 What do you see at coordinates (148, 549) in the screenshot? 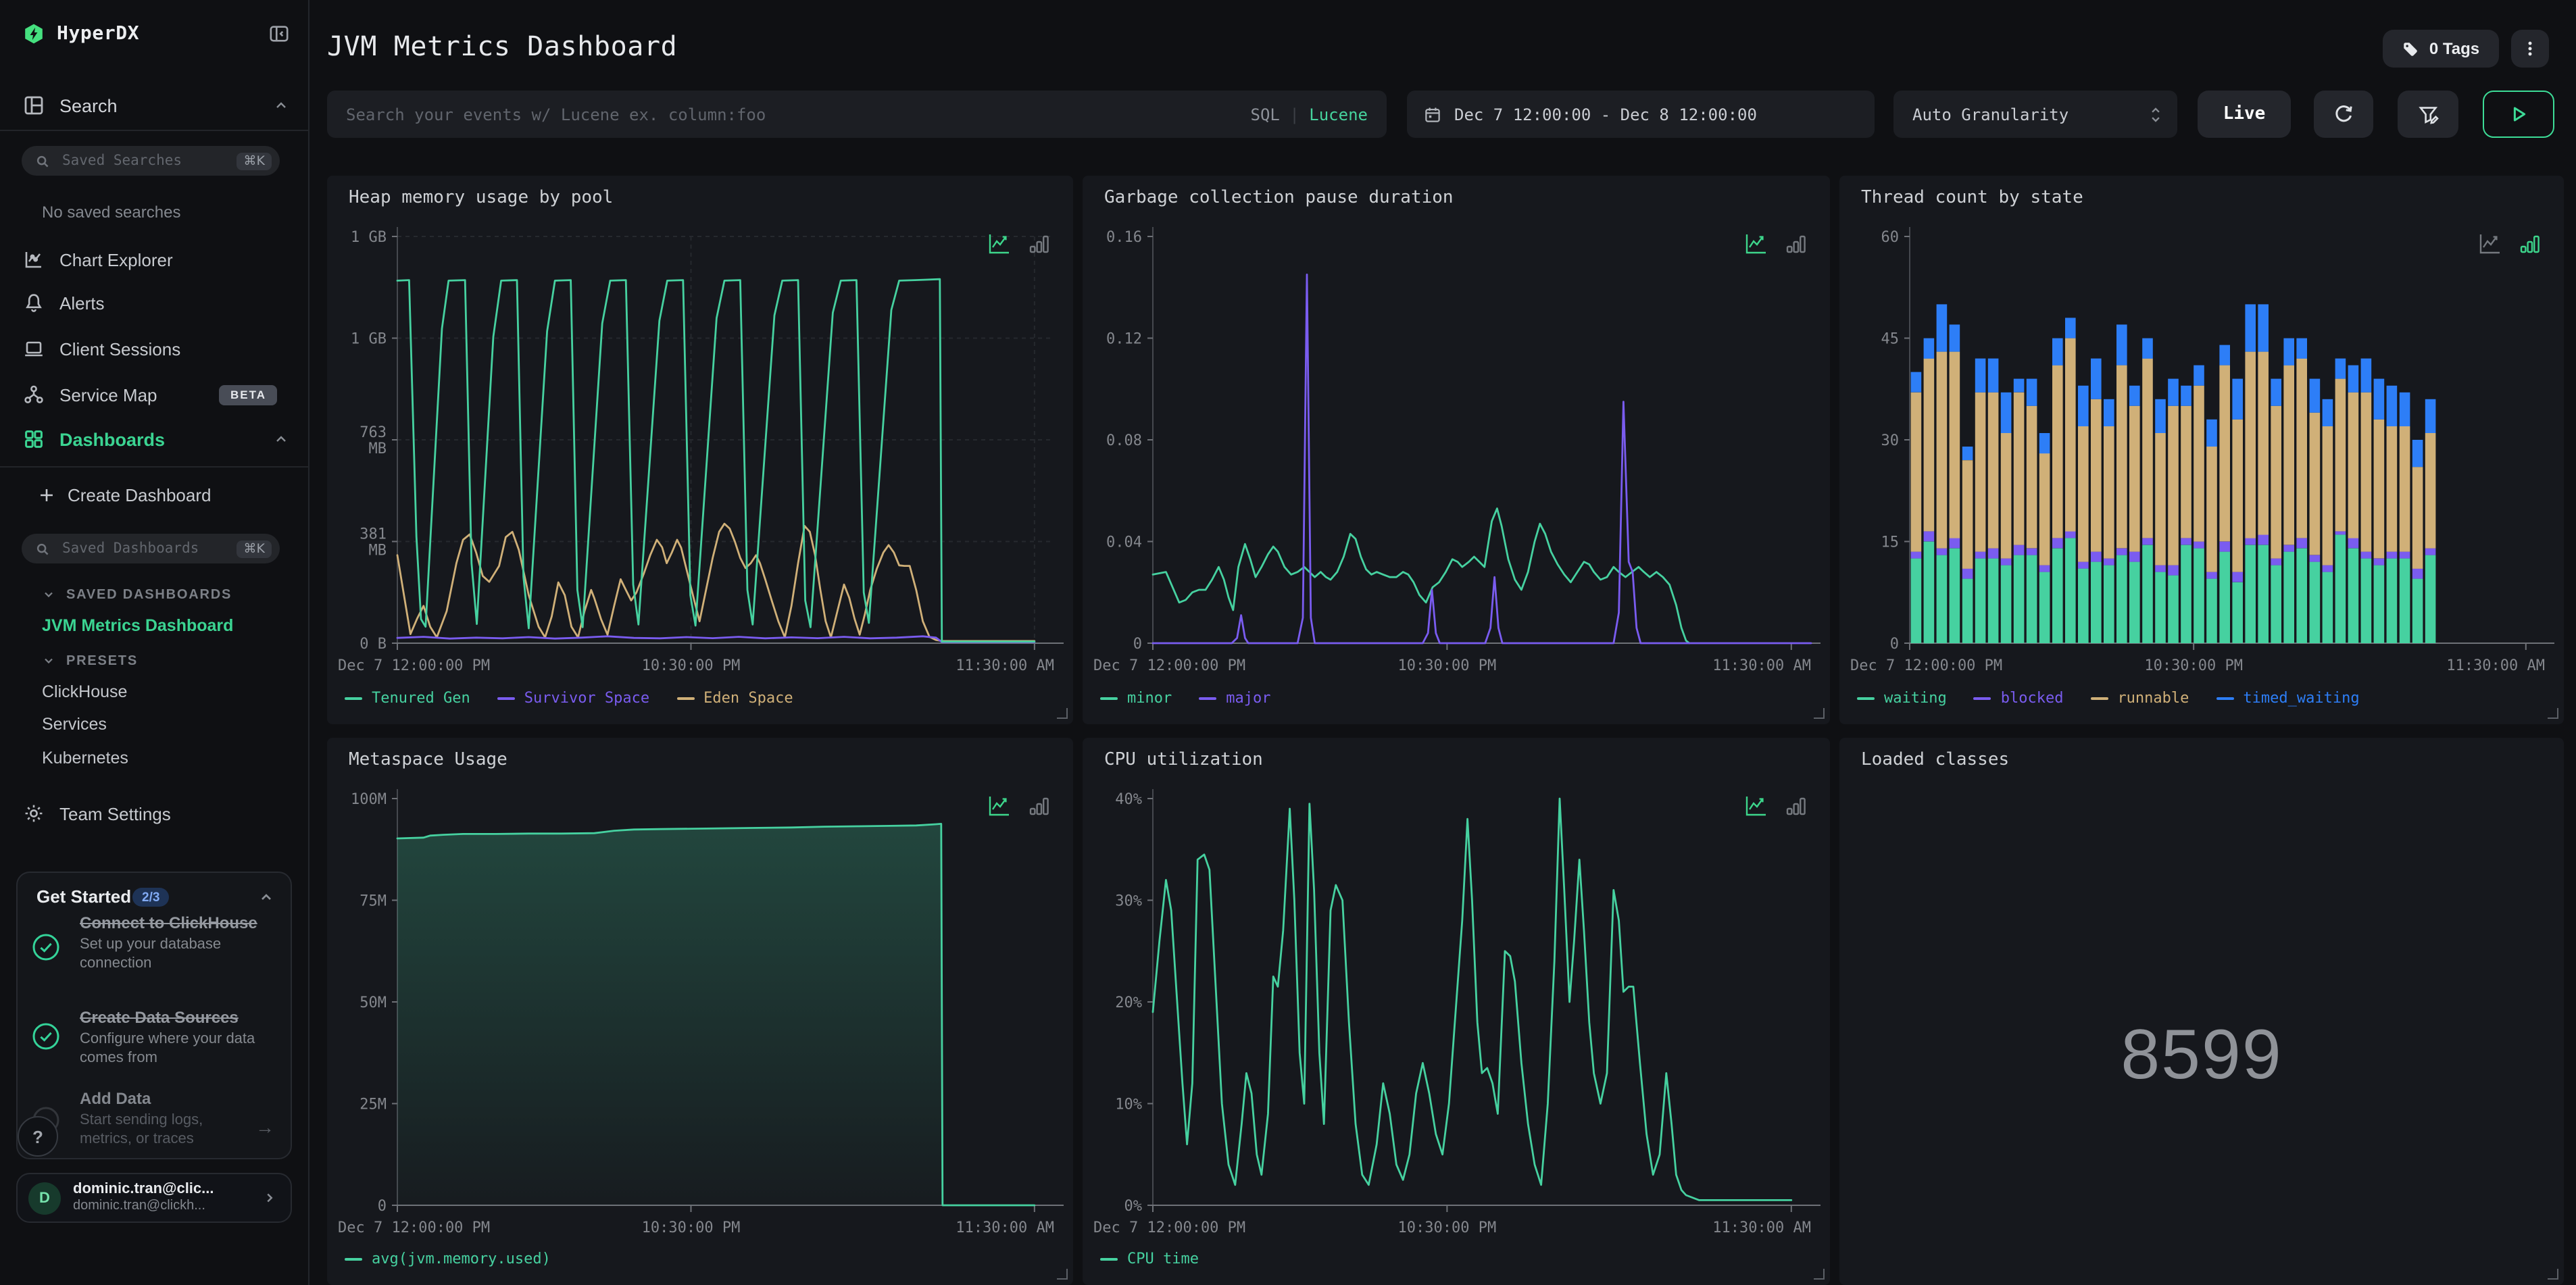
I see `saved-dashboards-field` at bounding box center [148, 549].